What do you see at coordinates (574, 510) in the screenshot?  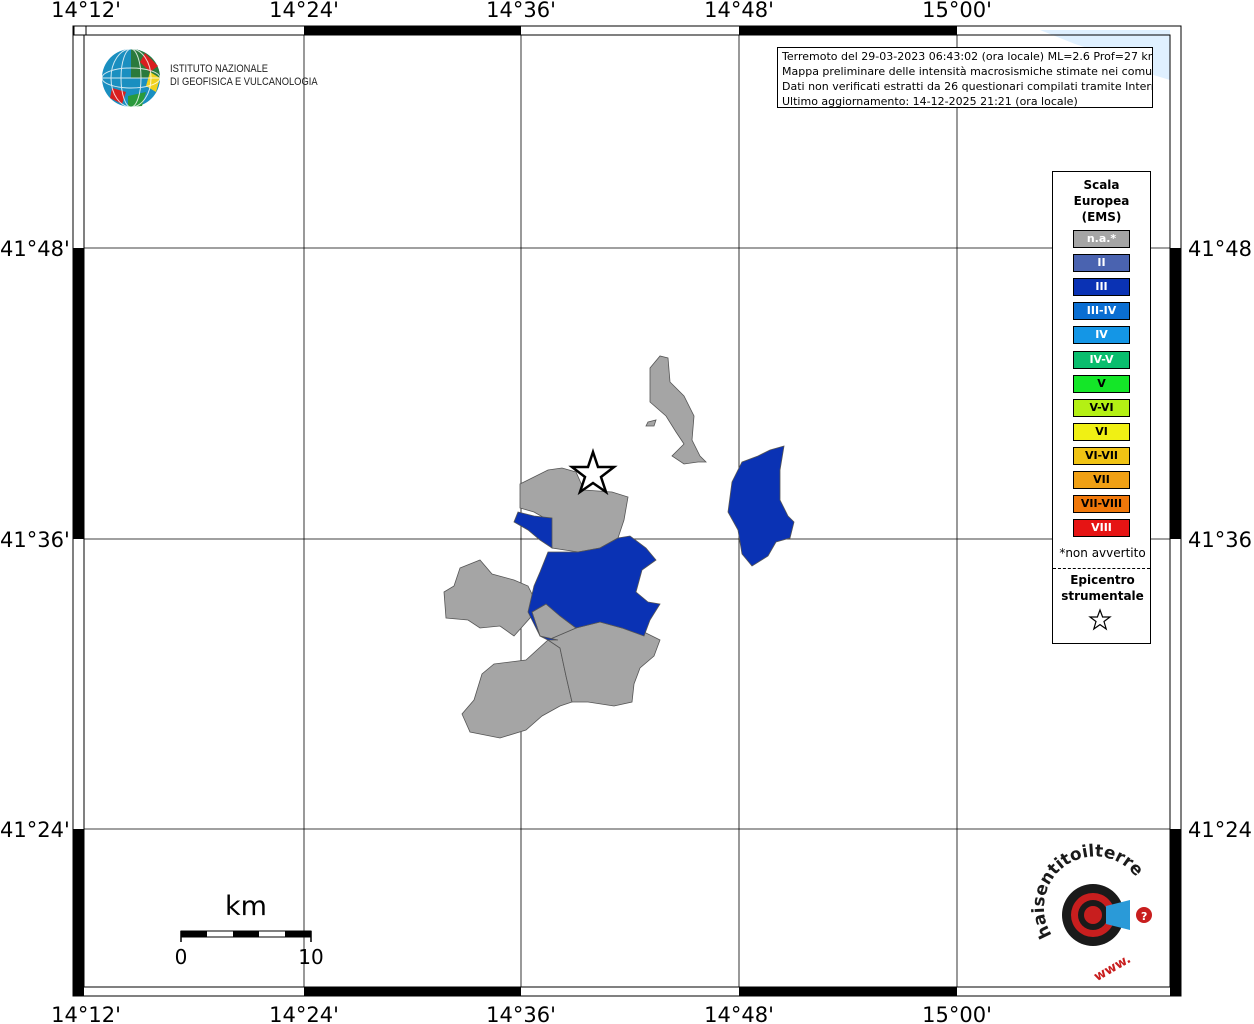 I see `municipality-north-grey` at bounding box center [574, 510].